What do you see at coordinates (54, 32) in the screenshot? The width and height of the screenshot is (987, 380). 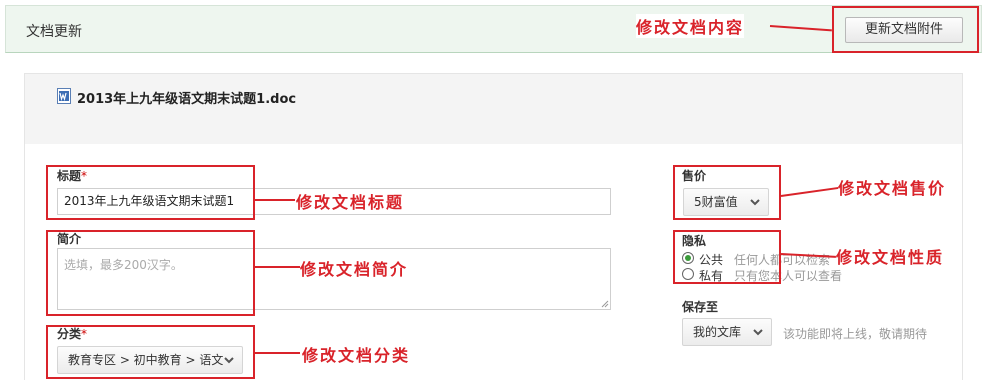 I see `page-title: 文档更新` at bounding box center [54, 32].